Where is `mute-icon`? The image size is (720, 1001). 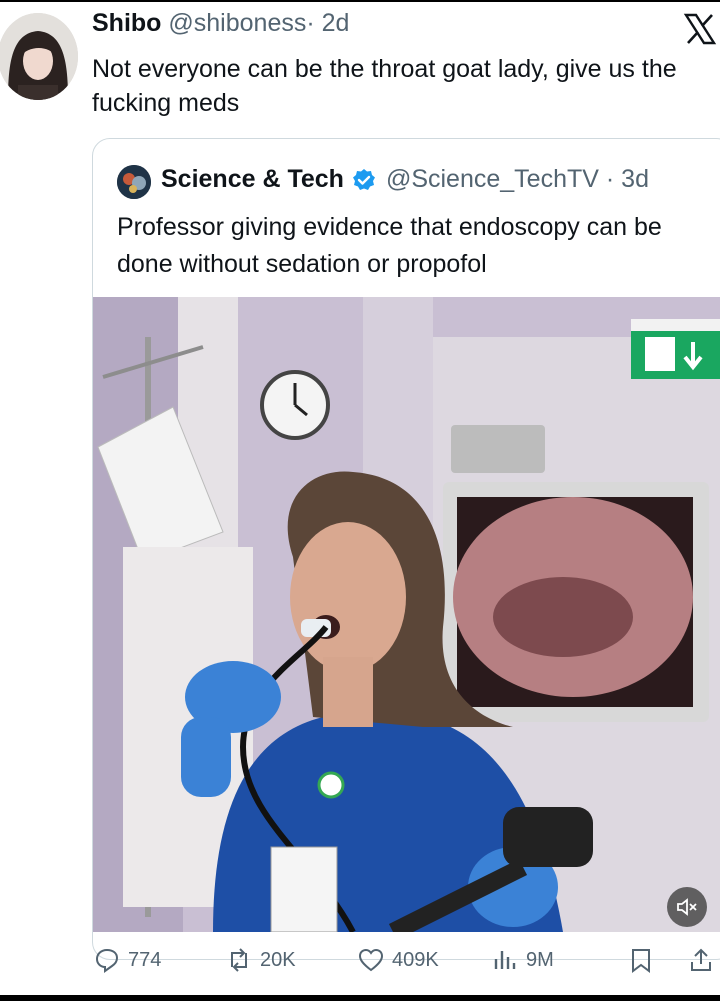 mute-icon is located at coordinates (687, 907).